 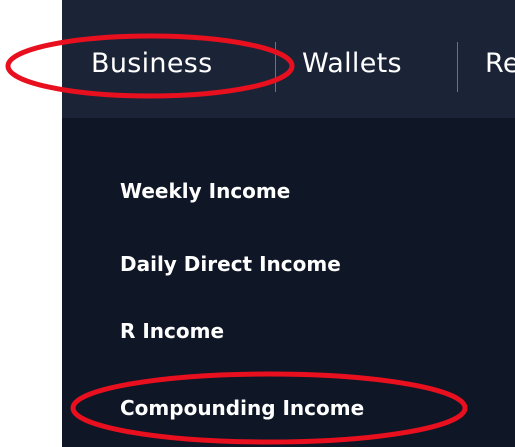 I want to click on nav-tab-business: Business, so click(x=151, y=64).